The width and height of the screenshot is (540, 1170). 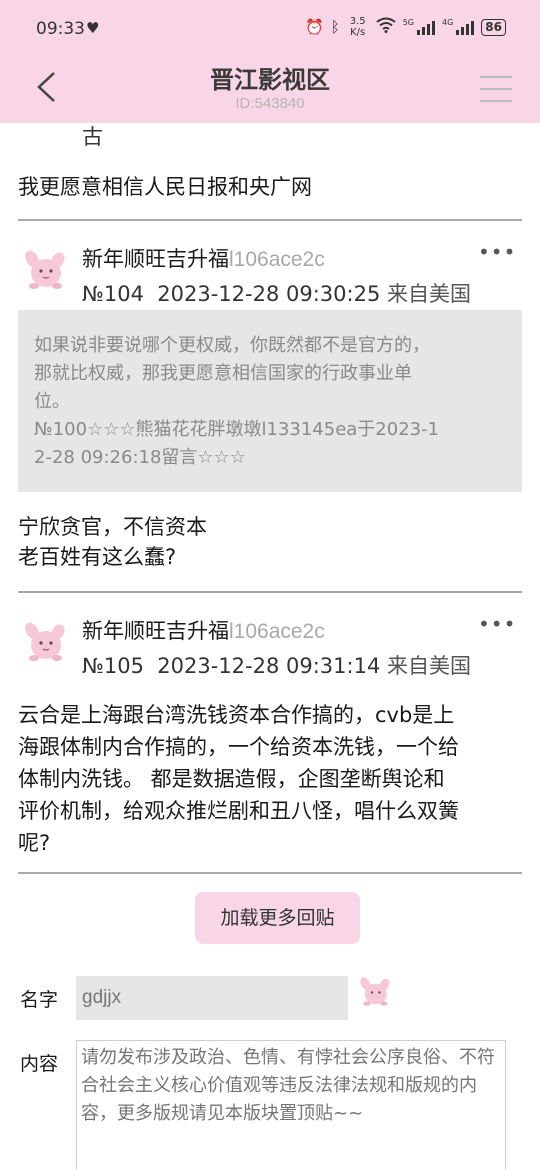 I want to click on post-meta: №105 2023-12-28 09:31:14 来自美国, so click(x=277, y=666).